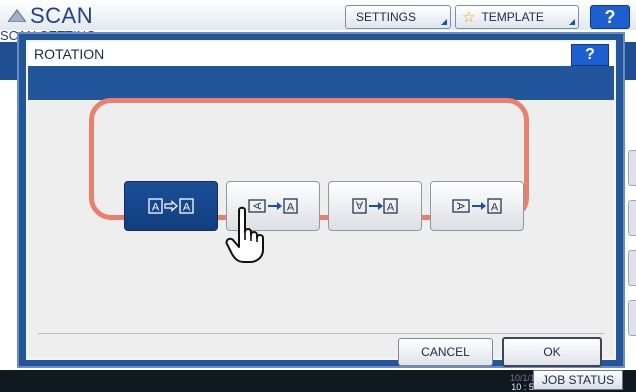 This screenshot has height=392, width=636. What do you see at coordinates (590, 55) in the screenshot?
I see `dialog-help-button: ?` at bounding box center [590, 55].